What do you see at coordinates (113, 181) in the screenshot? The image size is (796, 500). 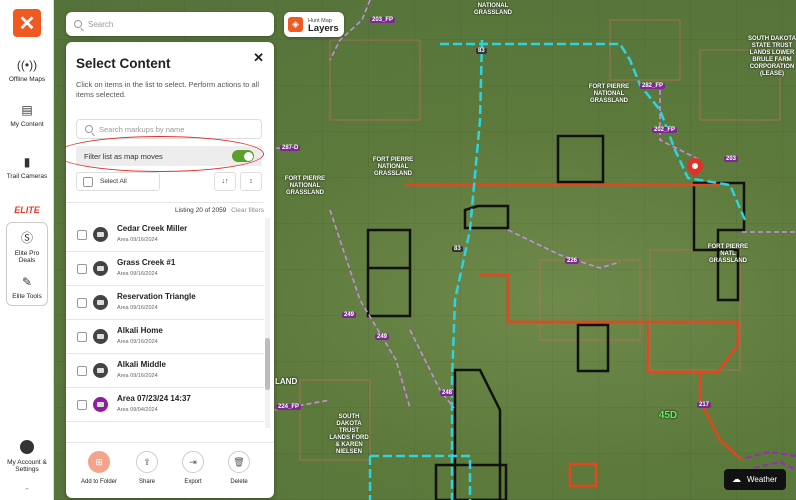 I see `select-all-label: Select All` at bounding box center [113, 181].